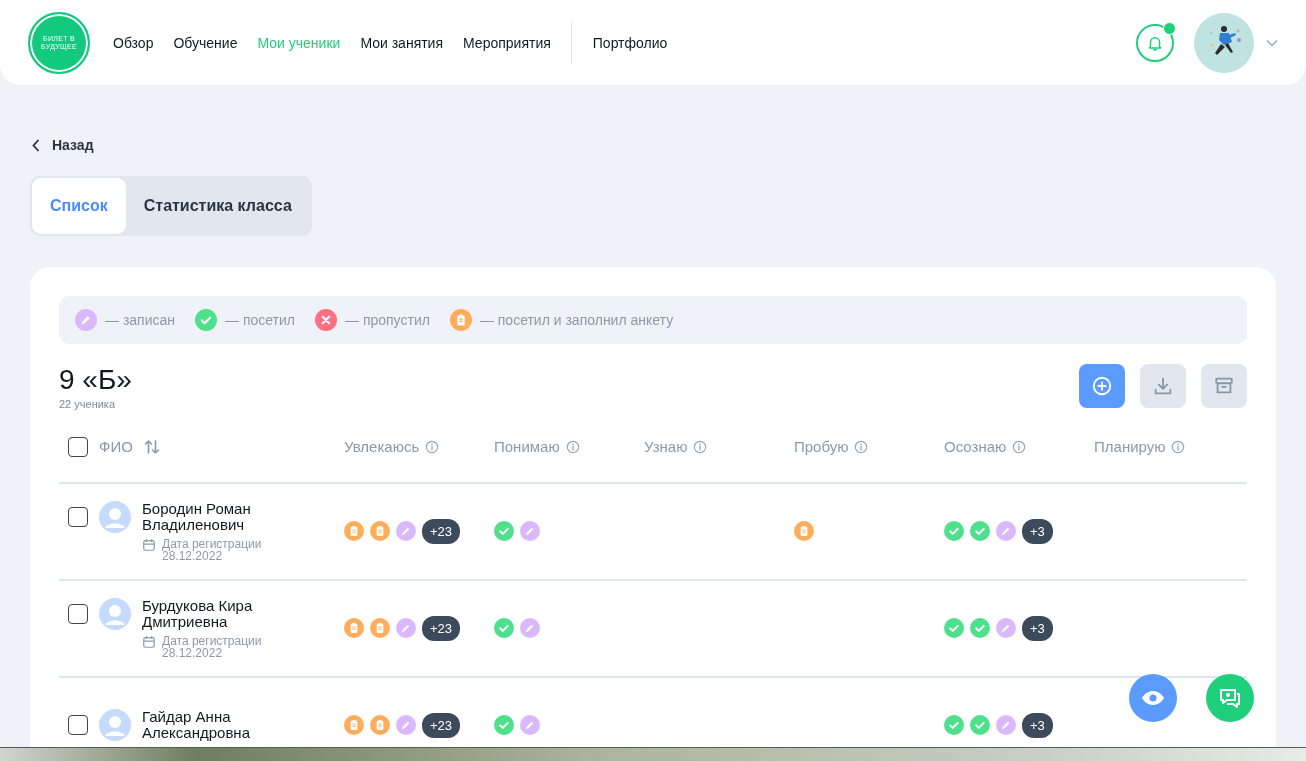 Image resolution: width=1306 pixels, height=761 pixels. I want to click on select-all-checkbox, so click(78, 446).